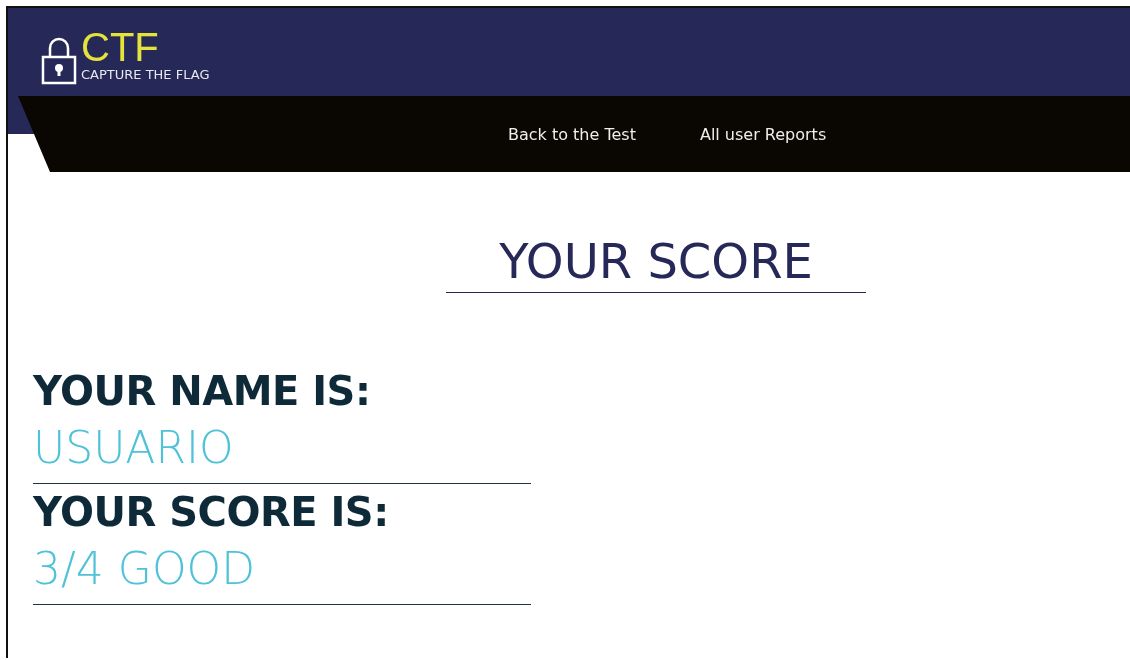 Image resolution: width=1130 pixels, height=660 pixels. What do you see at coordinates (572, 134) in the screenshot?
I see `nav-link: Back to the Test` at bounding box center [572, 134].